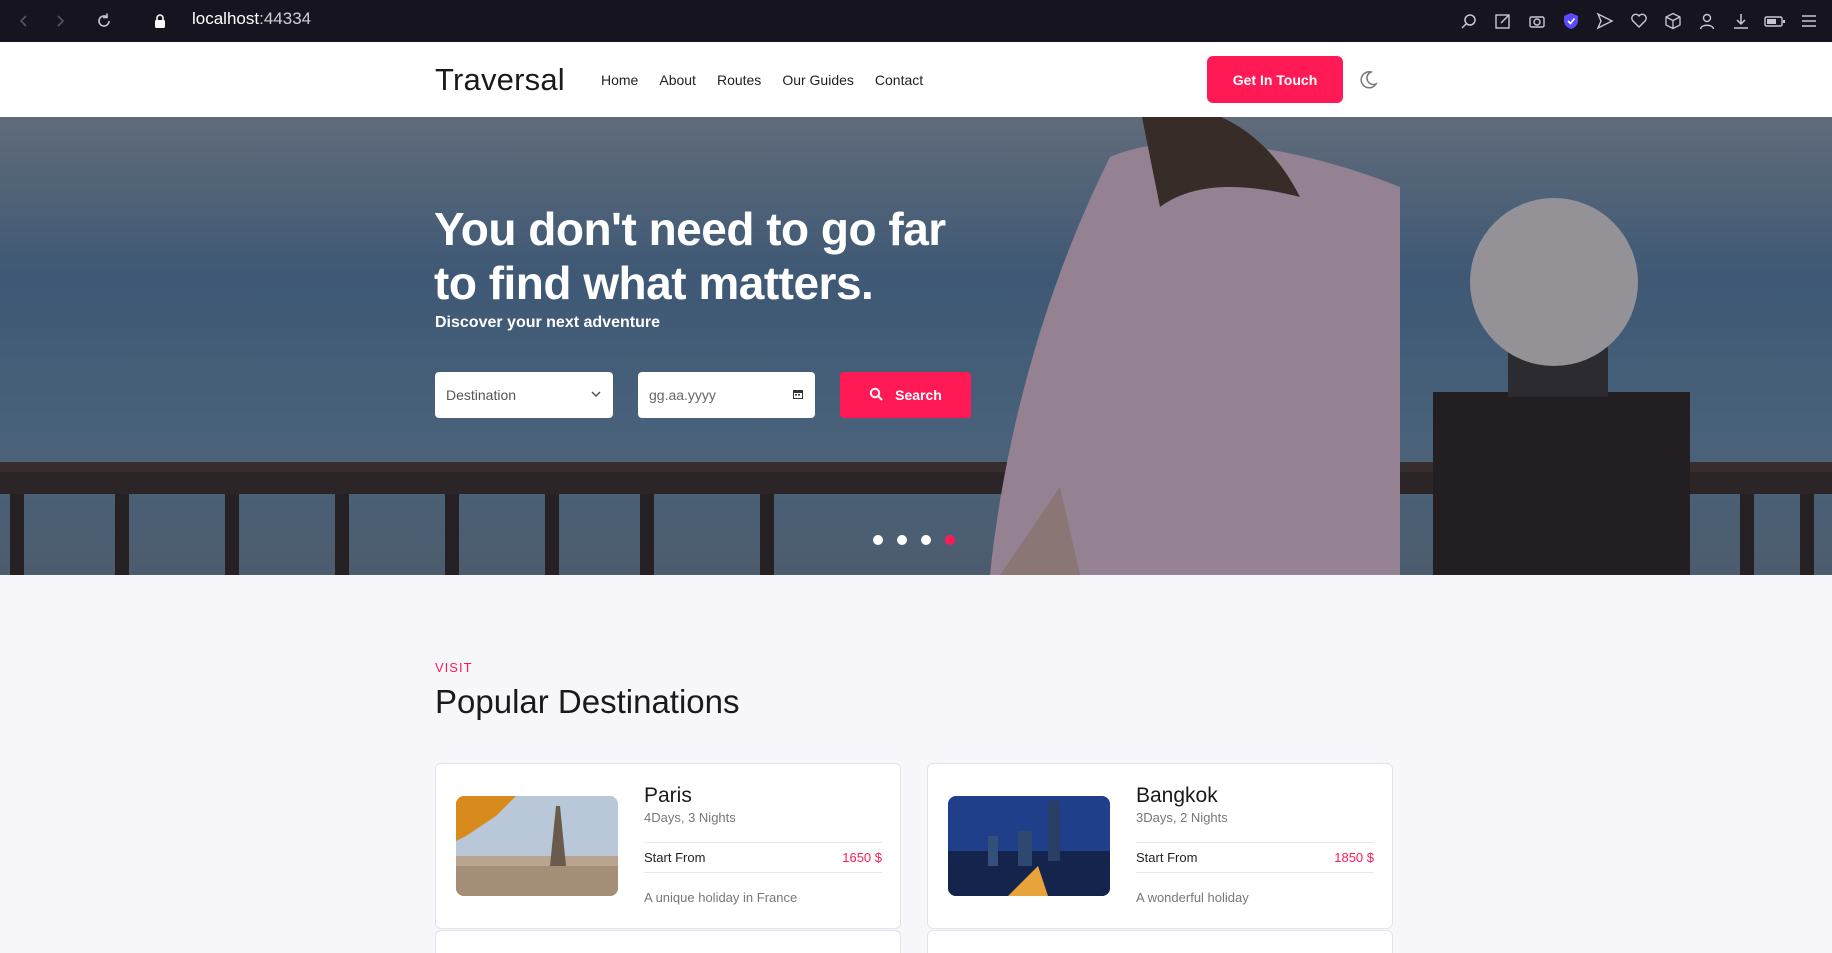  I want to click on moon-icon, so click(1368, 80).